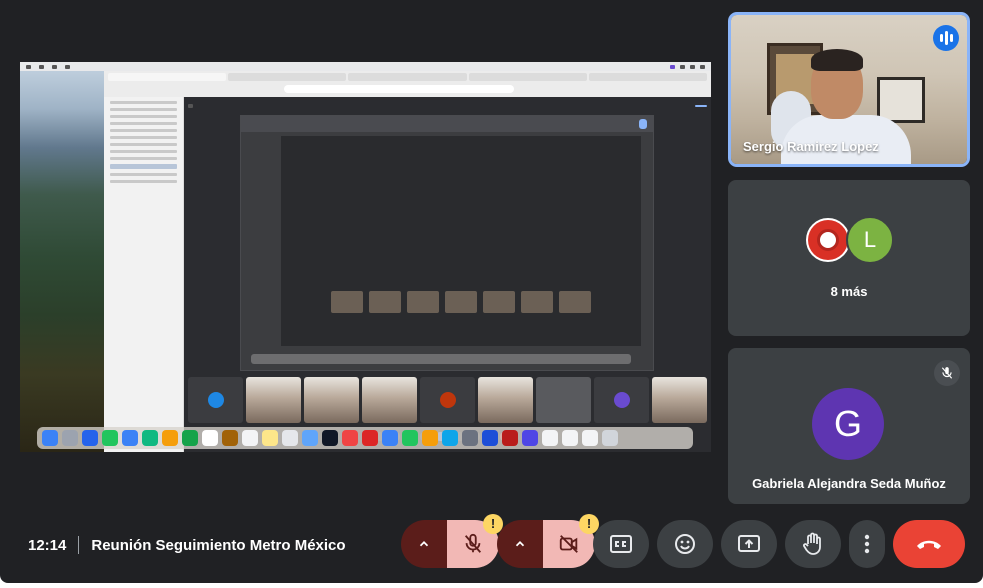 Image resolution: width=983 pixels, height=588 pixels. I want to click on apple-icon, so click(28, 66).